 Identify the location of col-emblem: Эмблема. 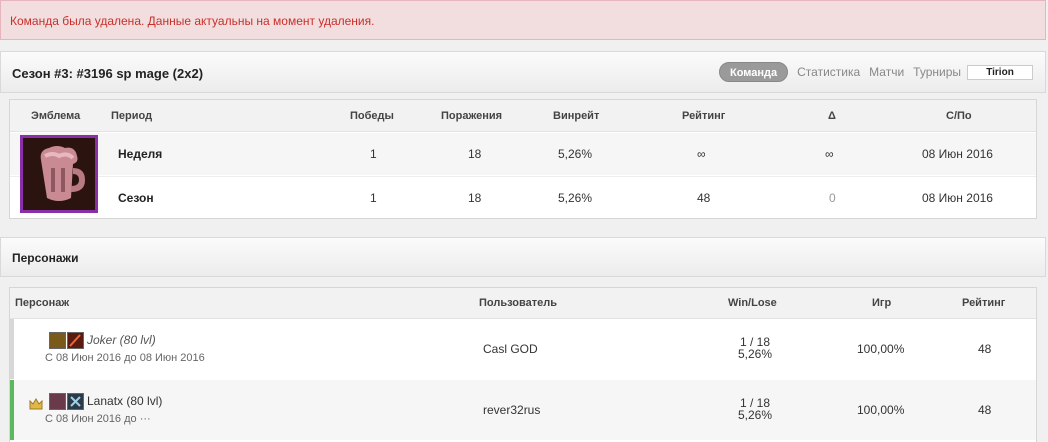
(56, 116).